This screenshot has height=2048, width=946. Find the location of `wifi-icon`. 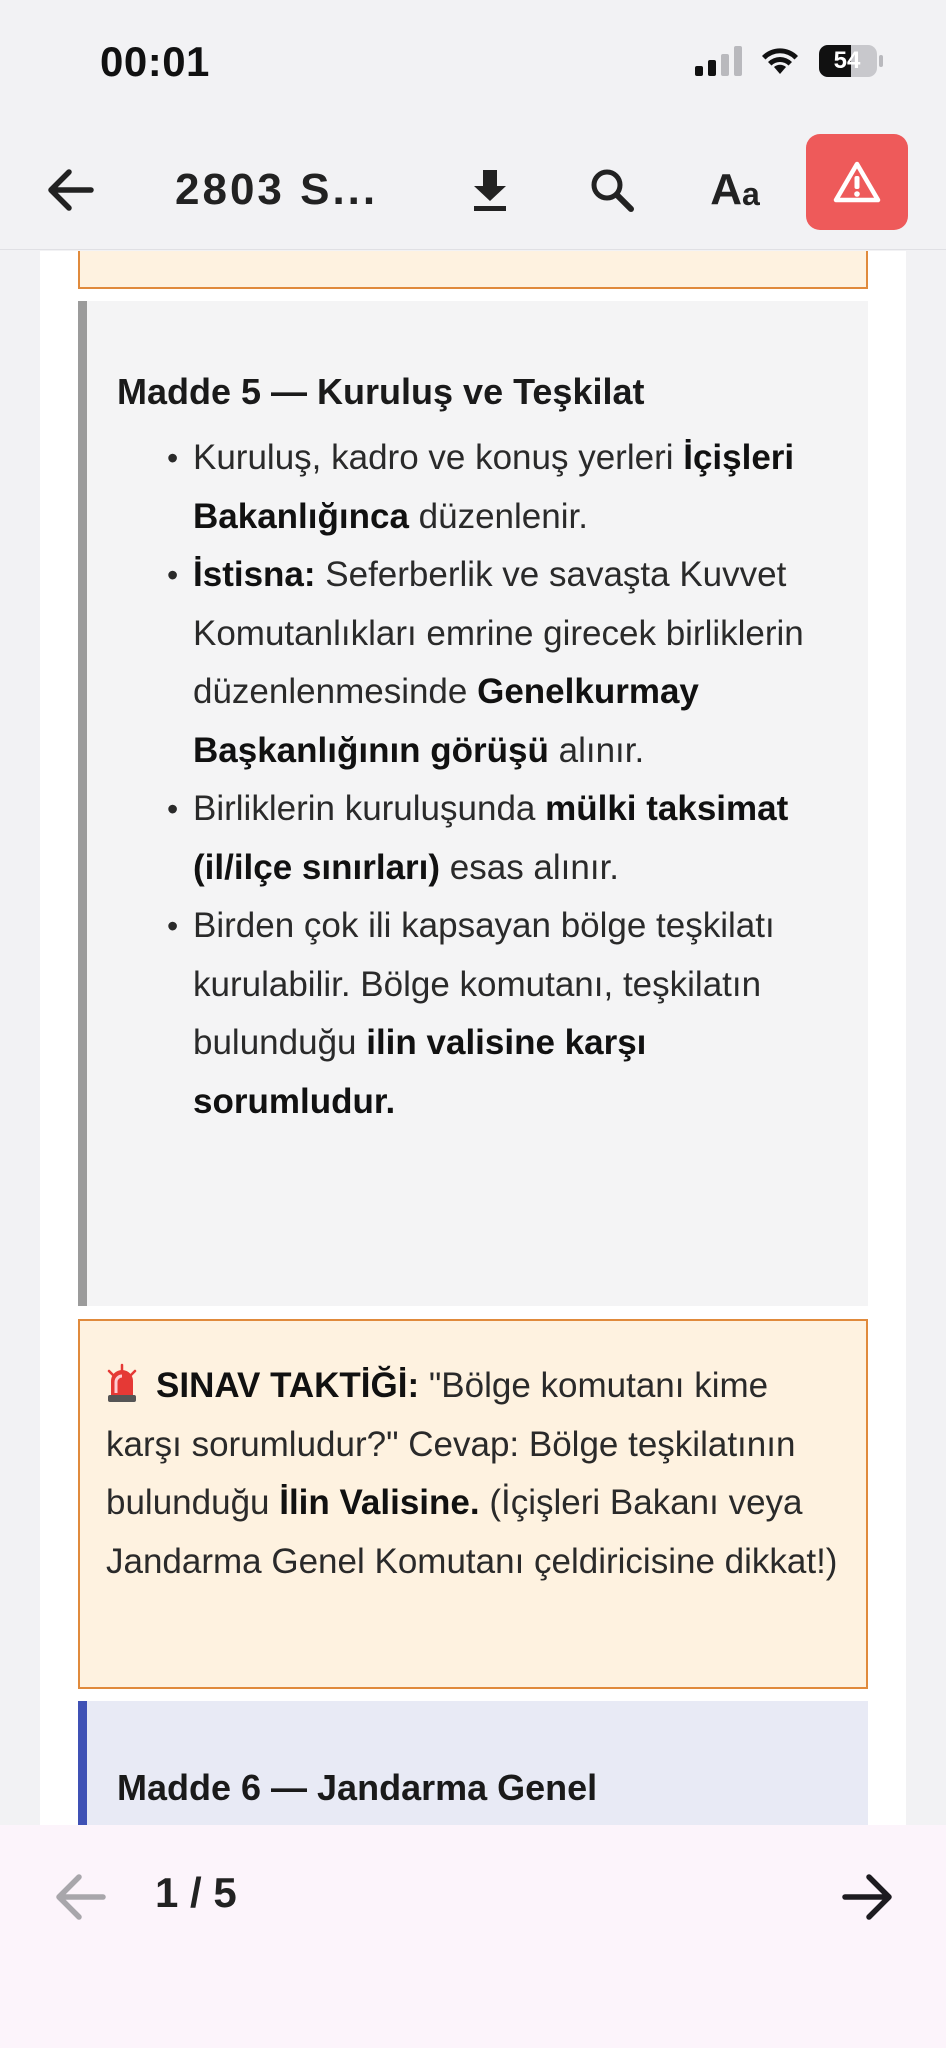

wifi-icon is located at coordinates (780, 61).